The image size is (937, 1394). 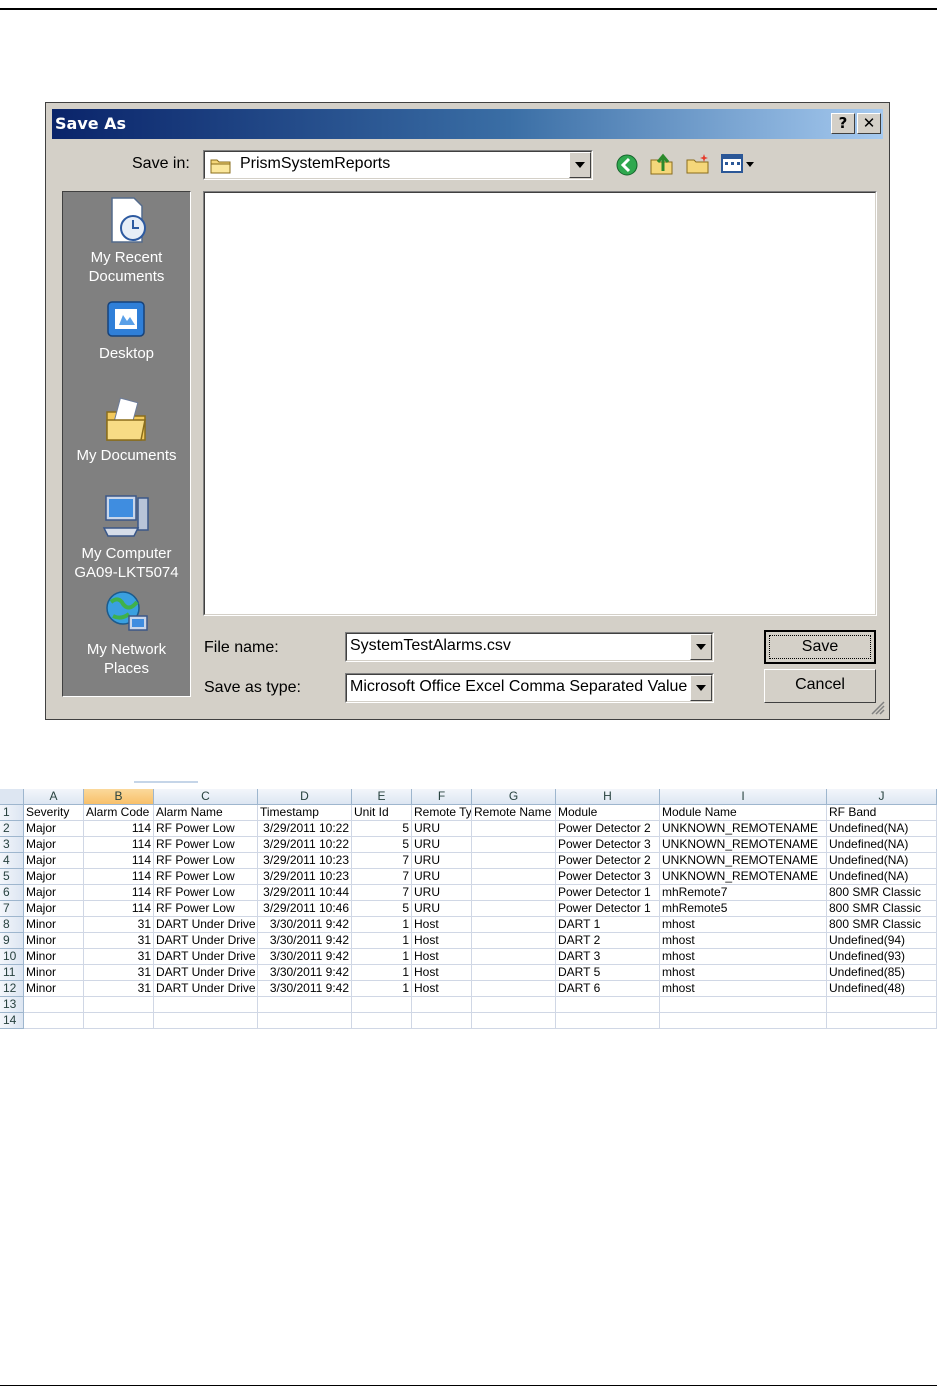 What do you see at coordinates (12, 845) in the screenshot?
I see `row-header: 3` at bounding box center [12, 845].